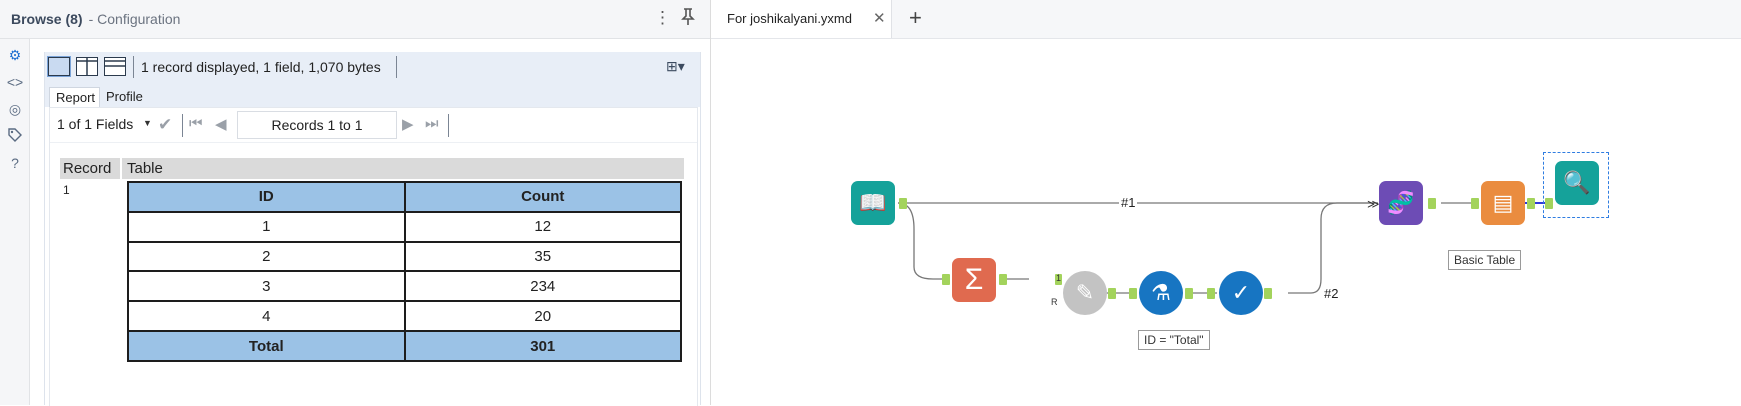 This screenshot has height=406, width=1741. I want to click on close-icon: ✕, so click(879, 18).